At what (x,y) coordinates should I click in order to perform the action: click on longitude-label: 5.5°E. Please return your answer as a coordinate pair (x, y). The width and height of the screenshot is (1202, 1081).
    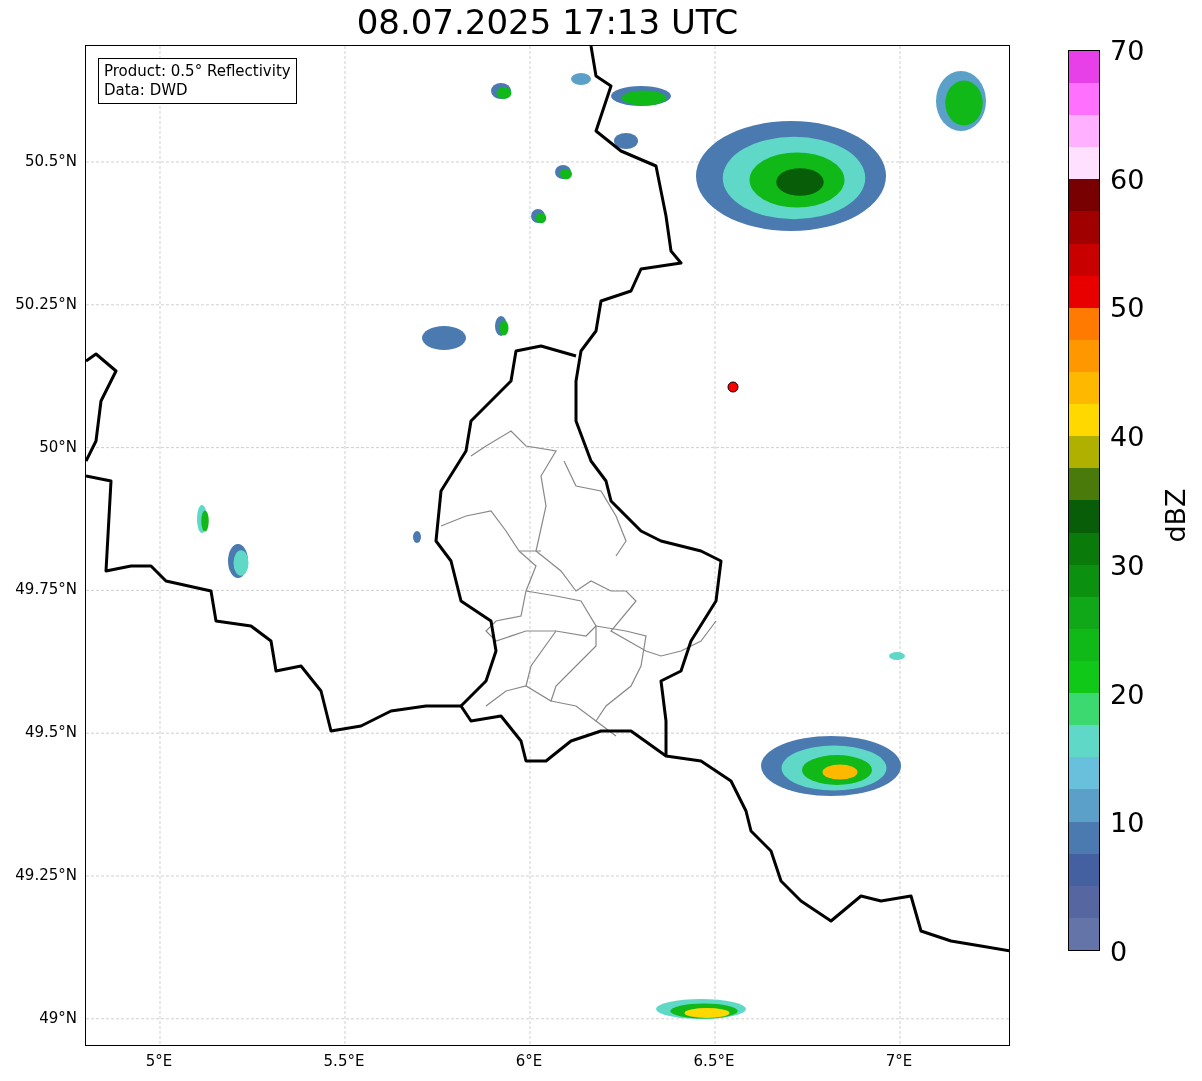
    Looking at the image, I should click on (344, 1061).